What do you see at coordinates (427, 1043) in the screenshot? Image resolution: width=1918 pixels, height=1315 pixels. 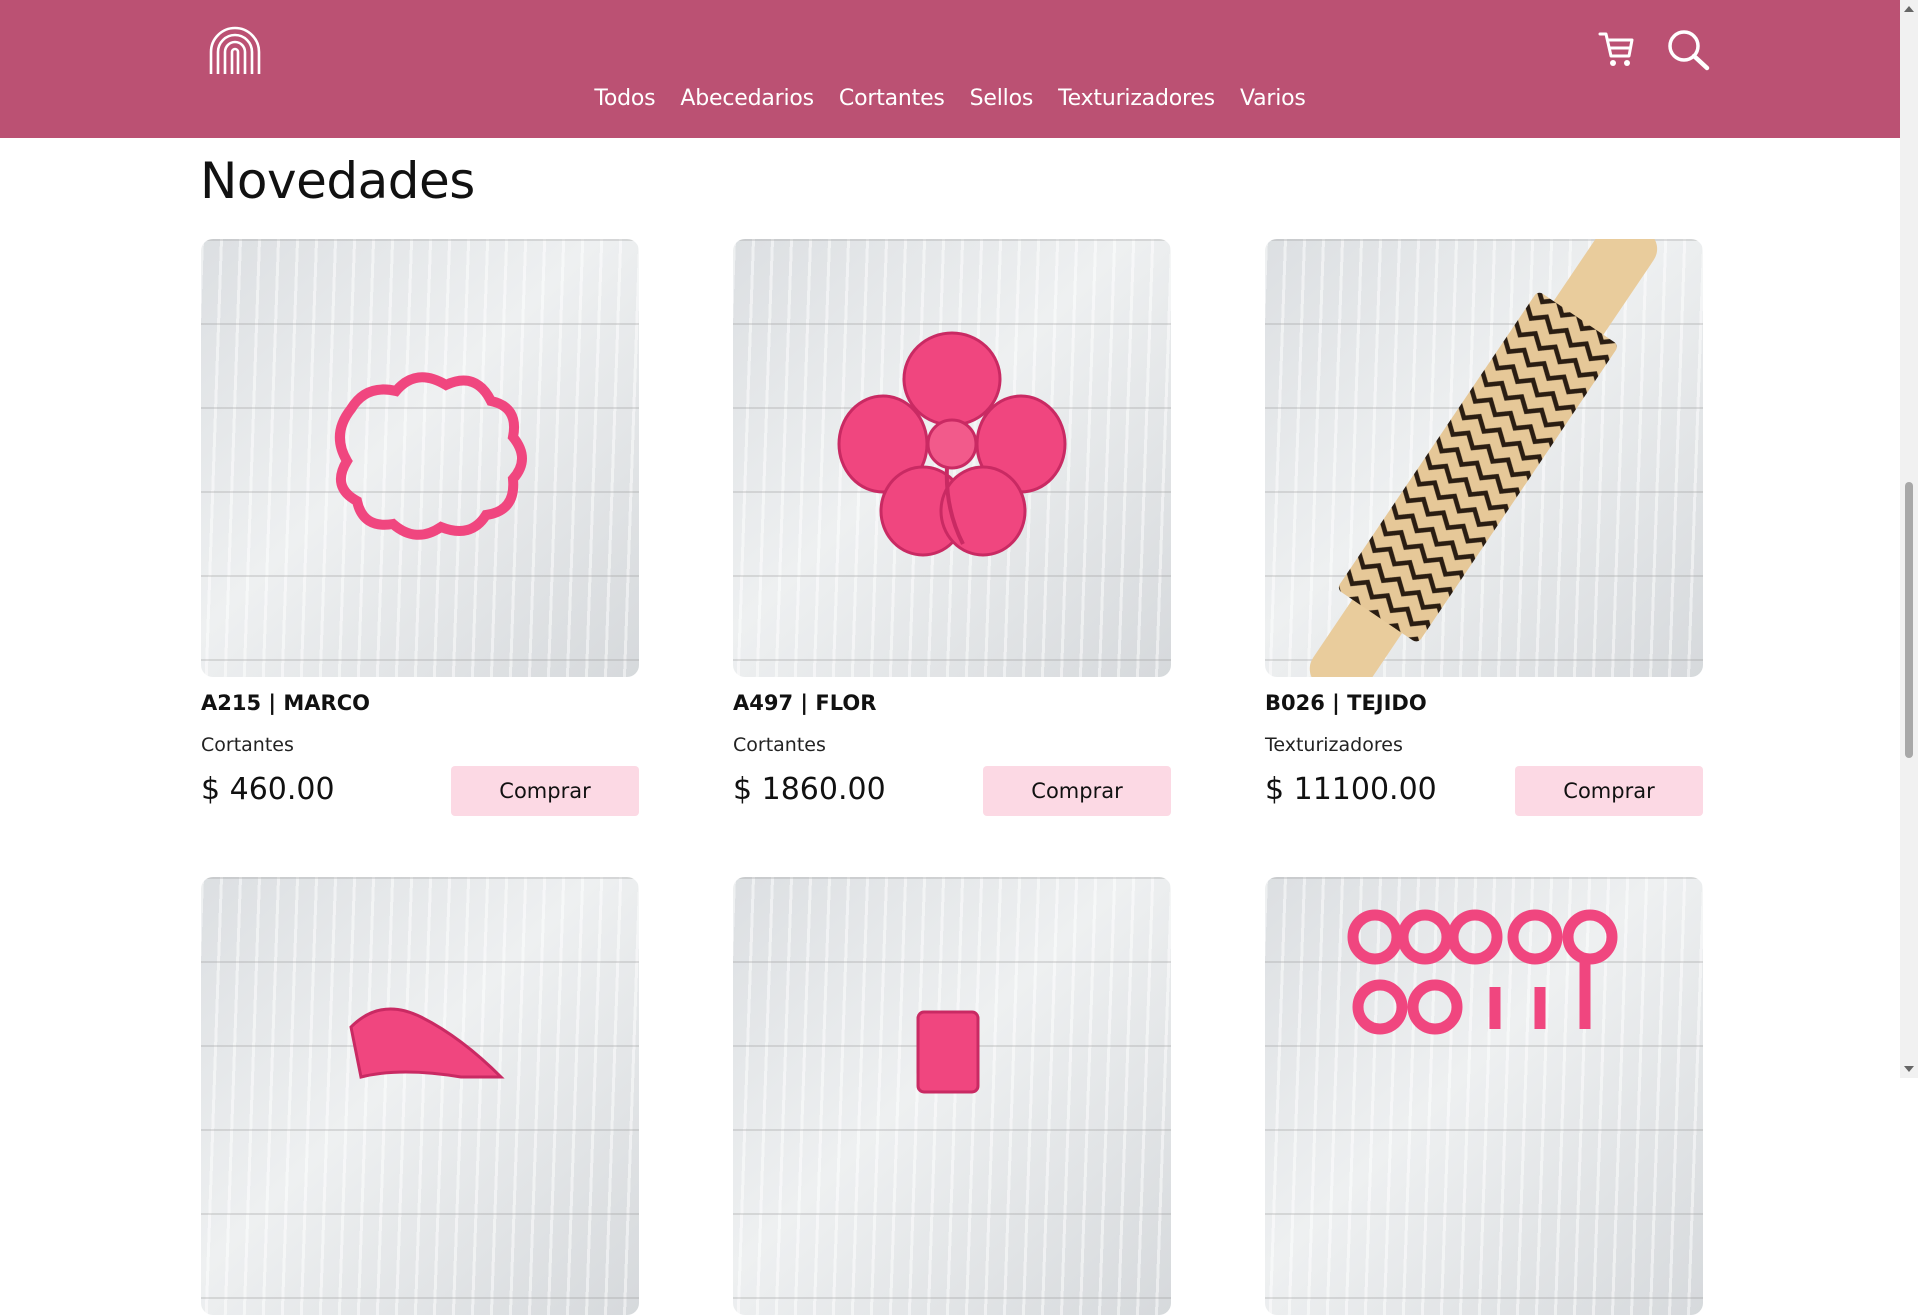 I see `butterfly-cutter-image` at bounding box center [427, 1043].